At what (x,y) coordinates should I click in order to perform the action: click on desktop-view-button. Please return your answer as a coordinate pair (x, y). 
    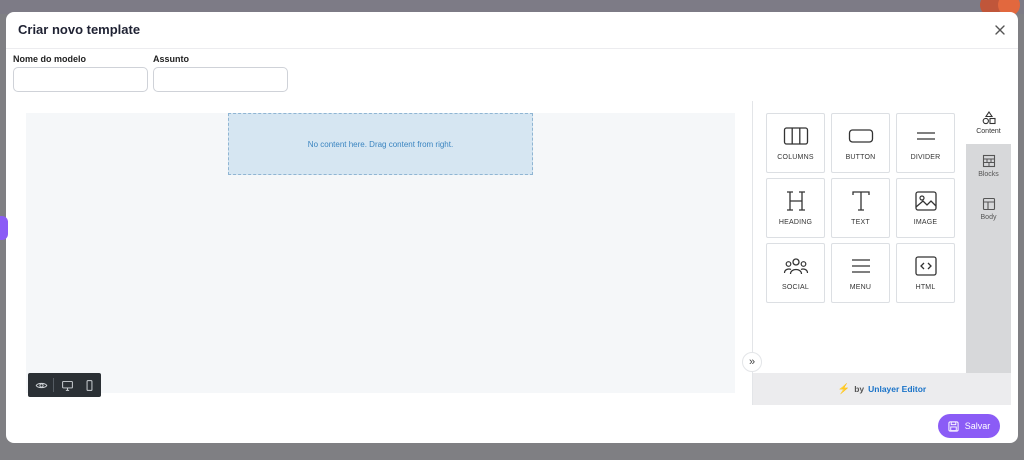
    Looking at the image, I should click on (67, 385).